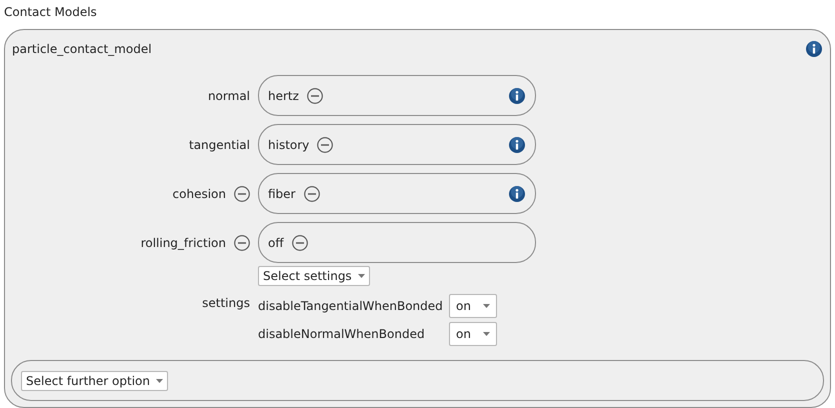 Image resolution: width=835 pixels, height=408 pixels. I want to click on model-value: history, so click(289, 145).